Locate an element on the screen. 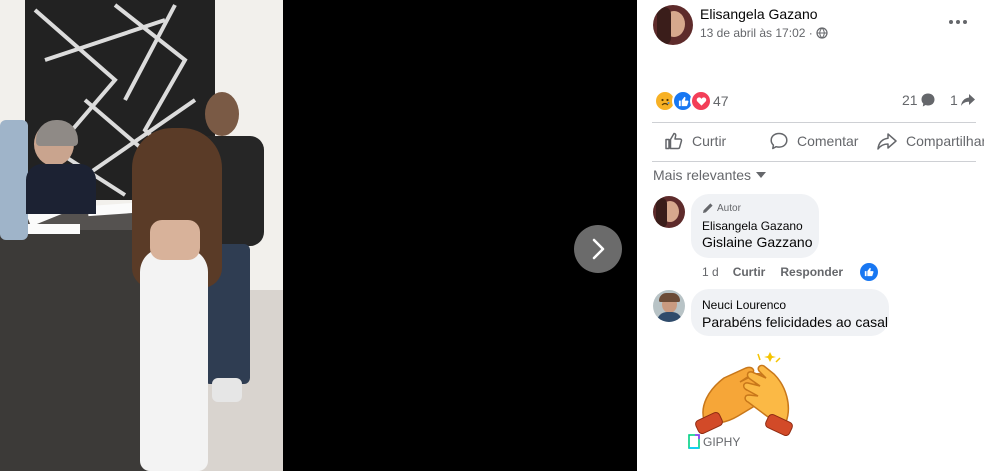 The image size is (984, 471). thumbs-up-icon is located at coordinates (674, 141).